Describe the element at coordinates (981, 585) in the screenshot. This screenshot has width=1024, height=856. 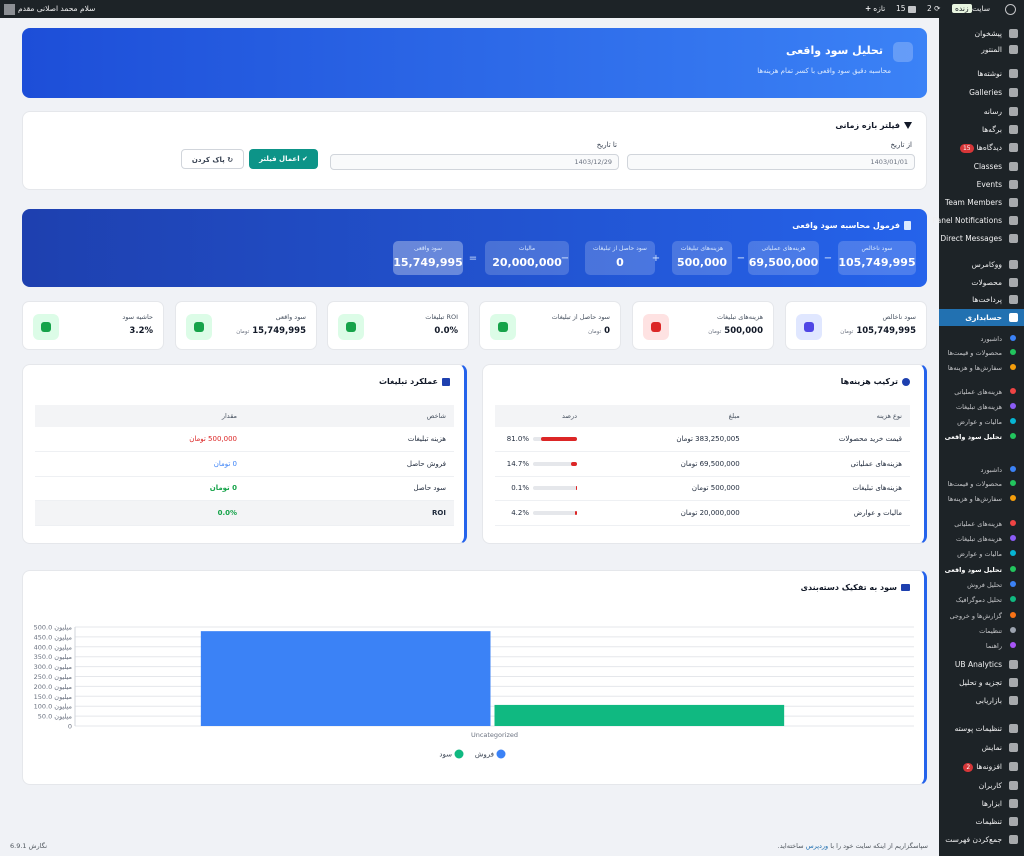
I see `sidebar-subitem: تحلیل فروش` at that location.